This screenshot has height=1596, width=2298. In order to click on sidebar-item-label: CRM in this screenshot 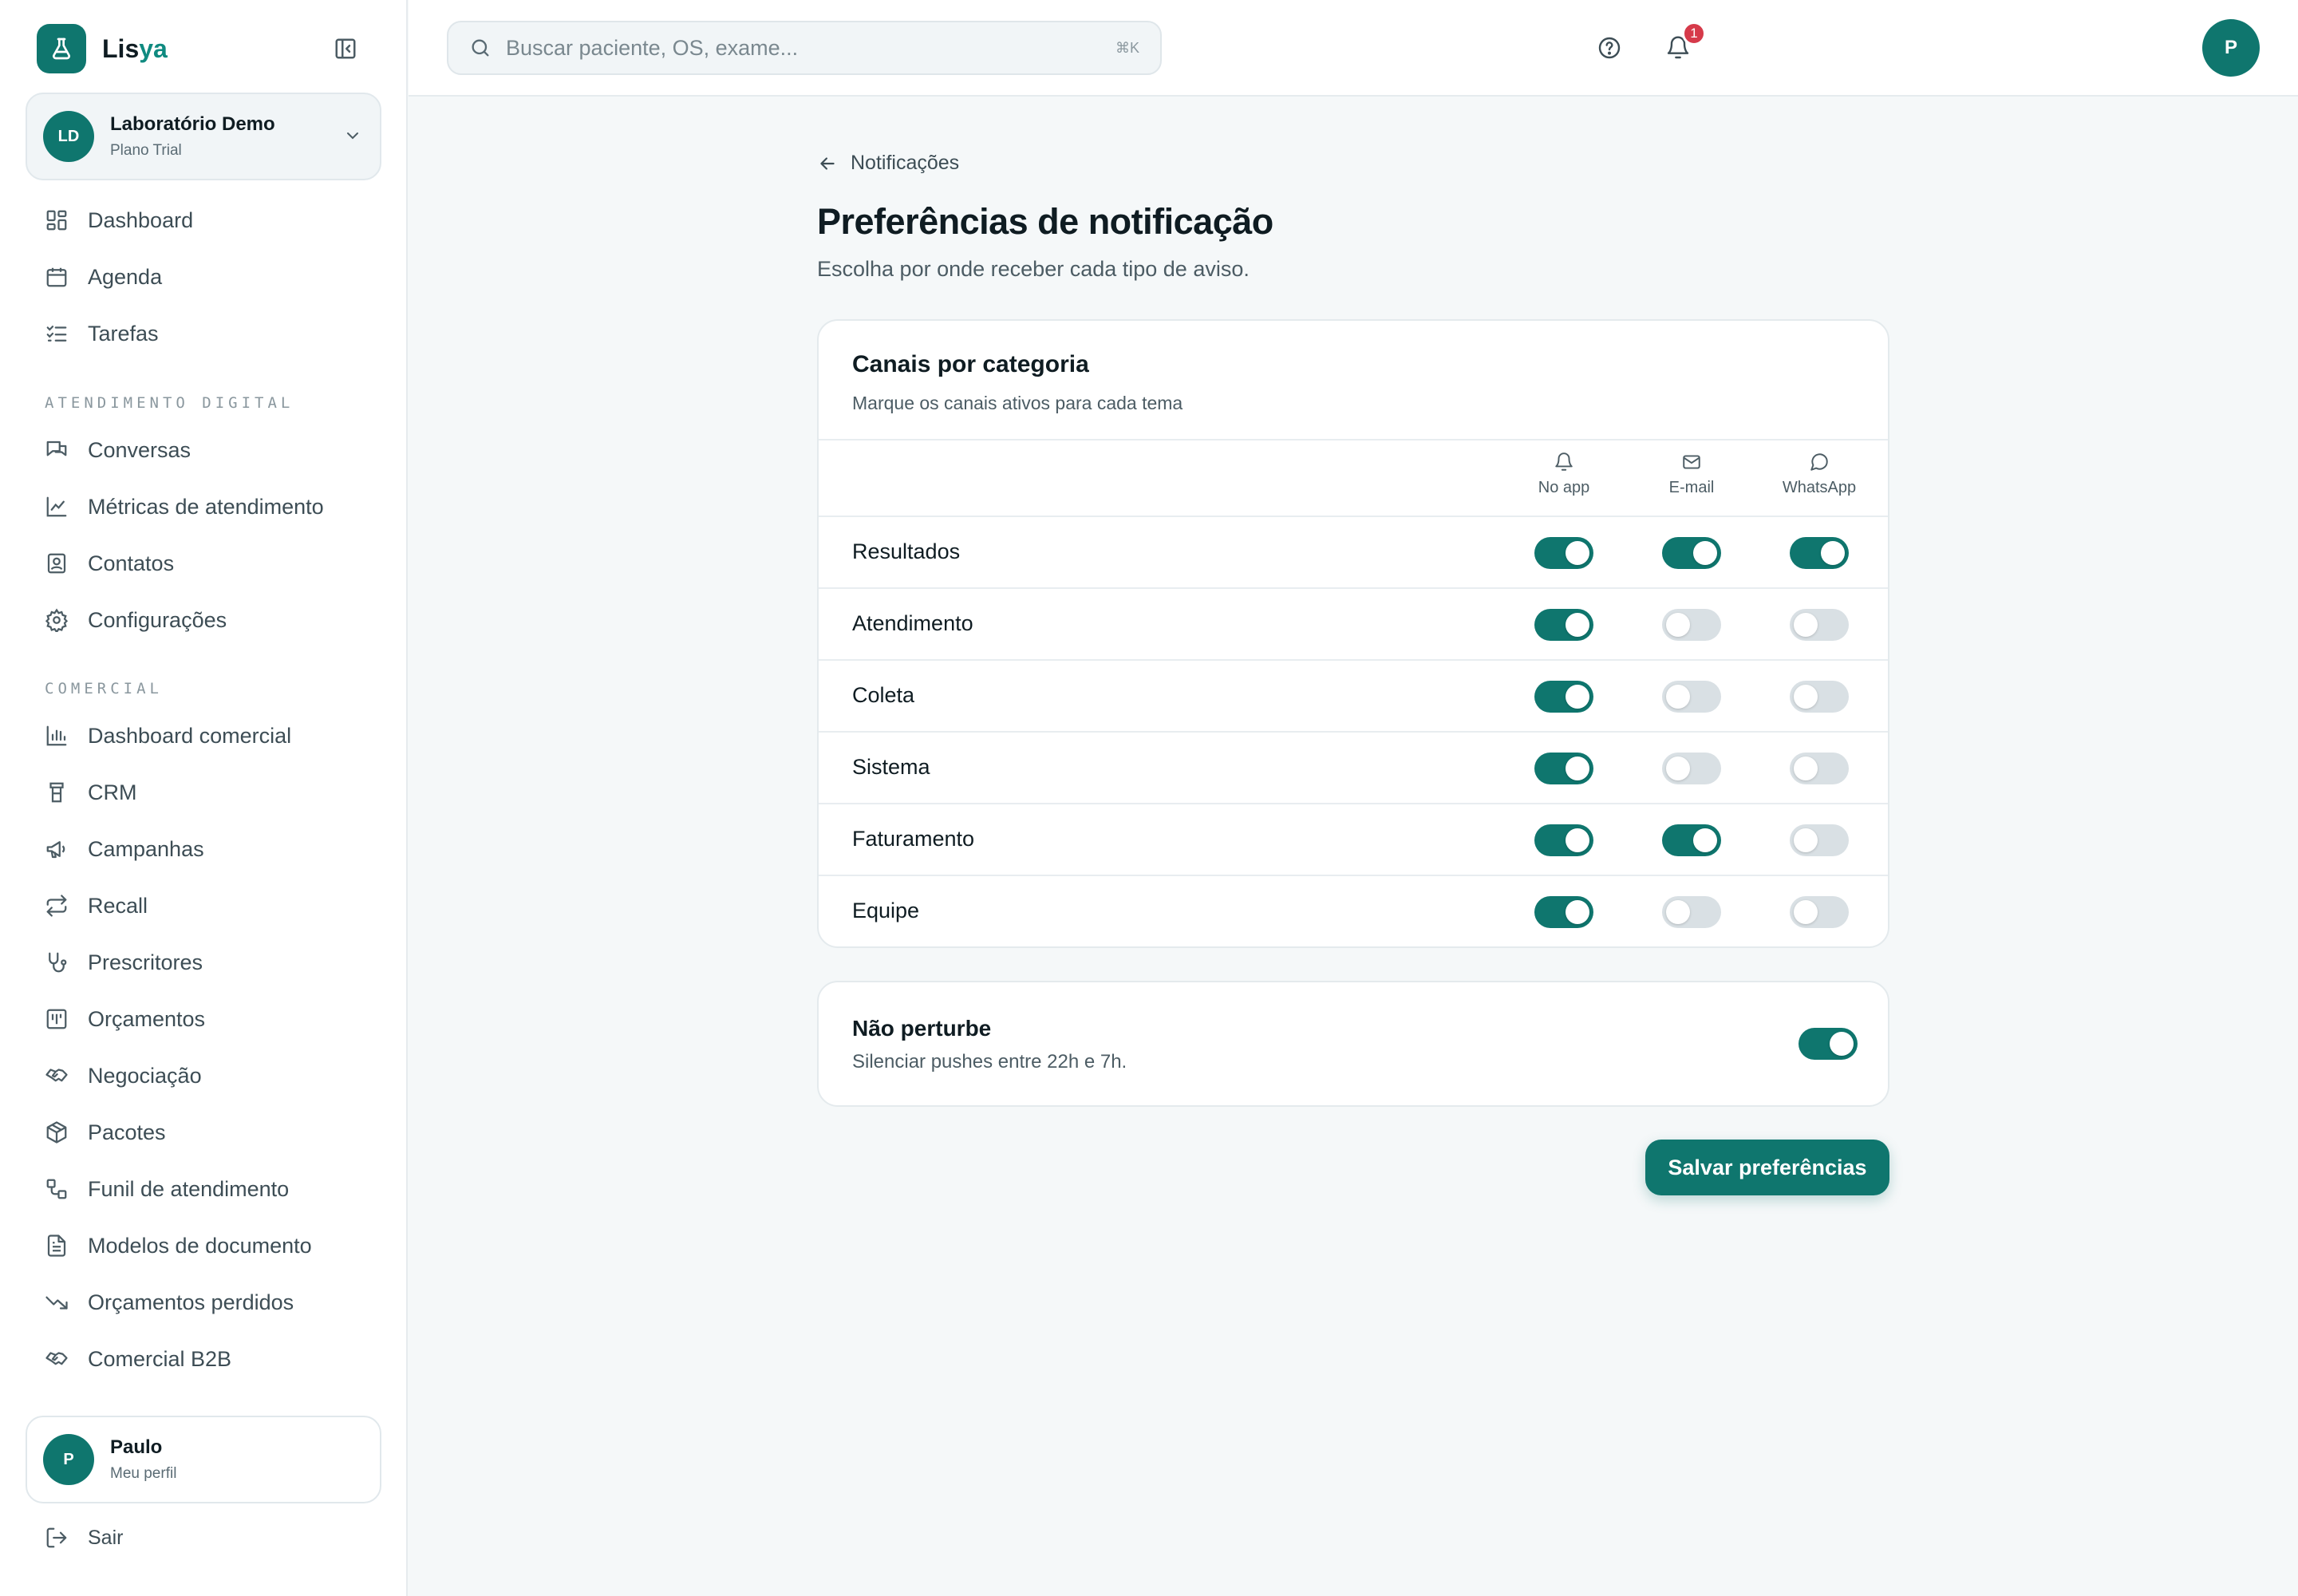, I will do `click(112, 792)`.